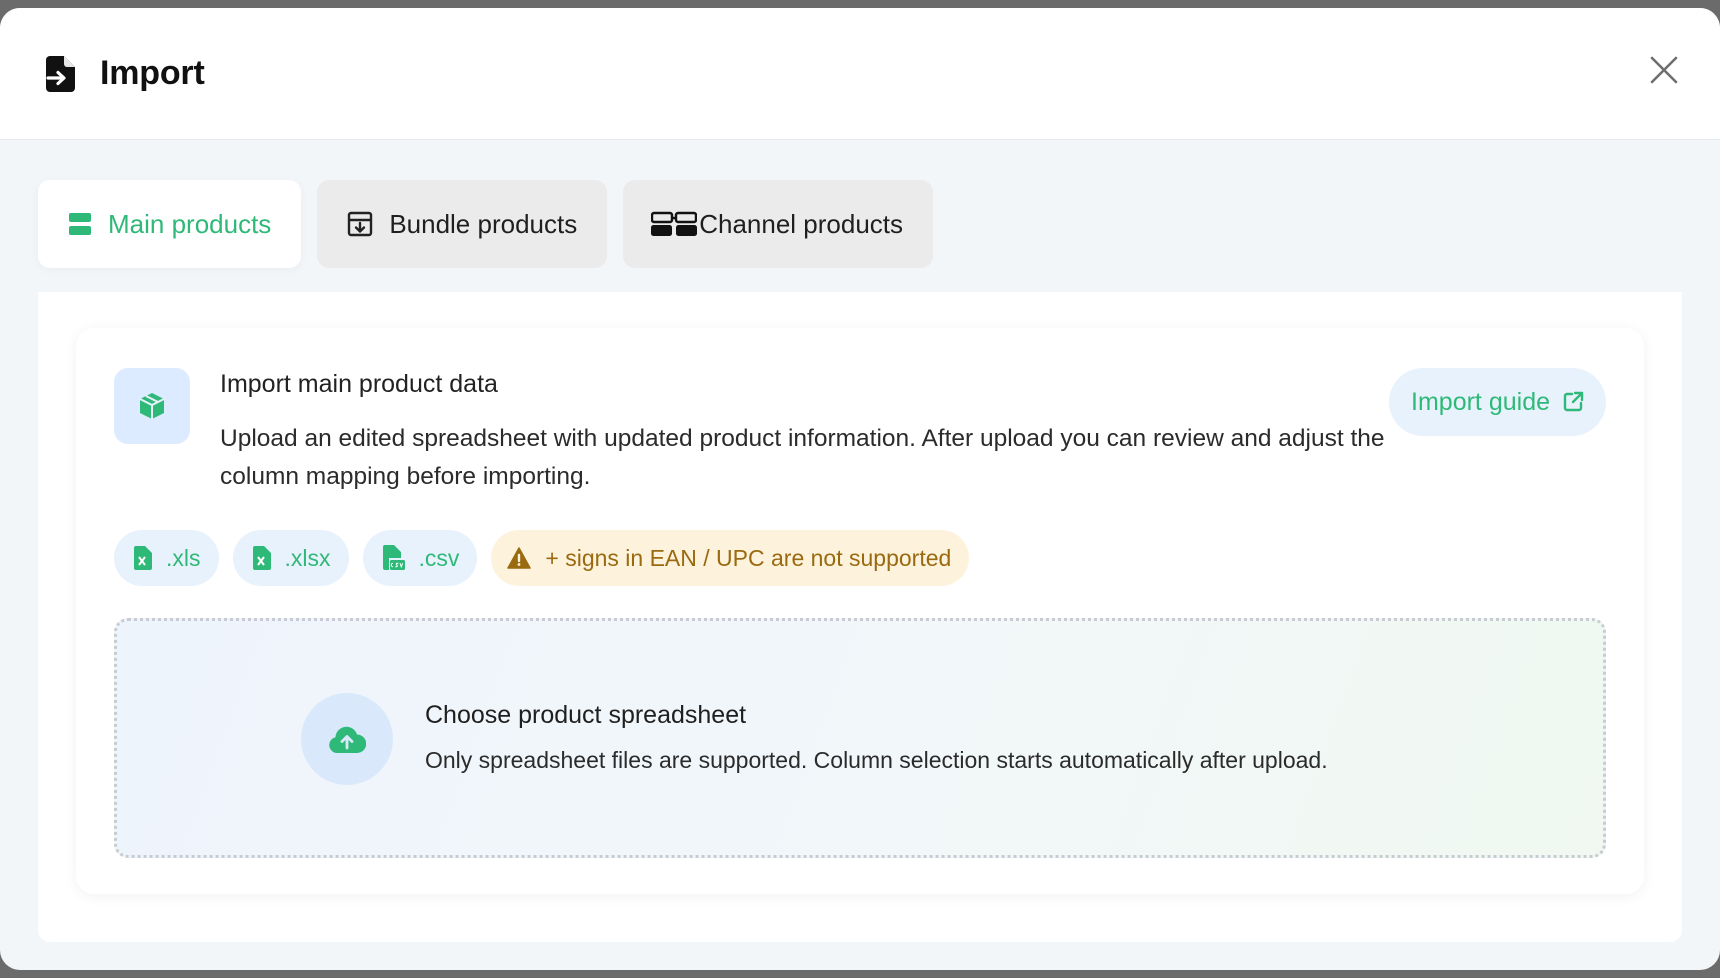  What do you see at coordinates (360, 224) in the screenshot?
I see `bundle-icon` at bounding box center [360, 224].